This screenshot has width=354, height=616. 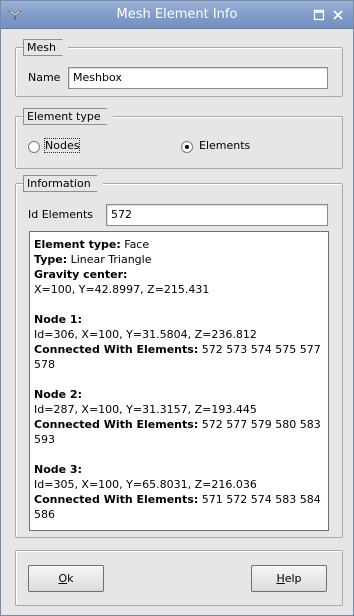 What do you see at coordinates (145, 484) in the screenshot?
I see `node-coords: Id=305, X=100, Y=65.8031, Z=216.036` at bounding box center [145, 484].